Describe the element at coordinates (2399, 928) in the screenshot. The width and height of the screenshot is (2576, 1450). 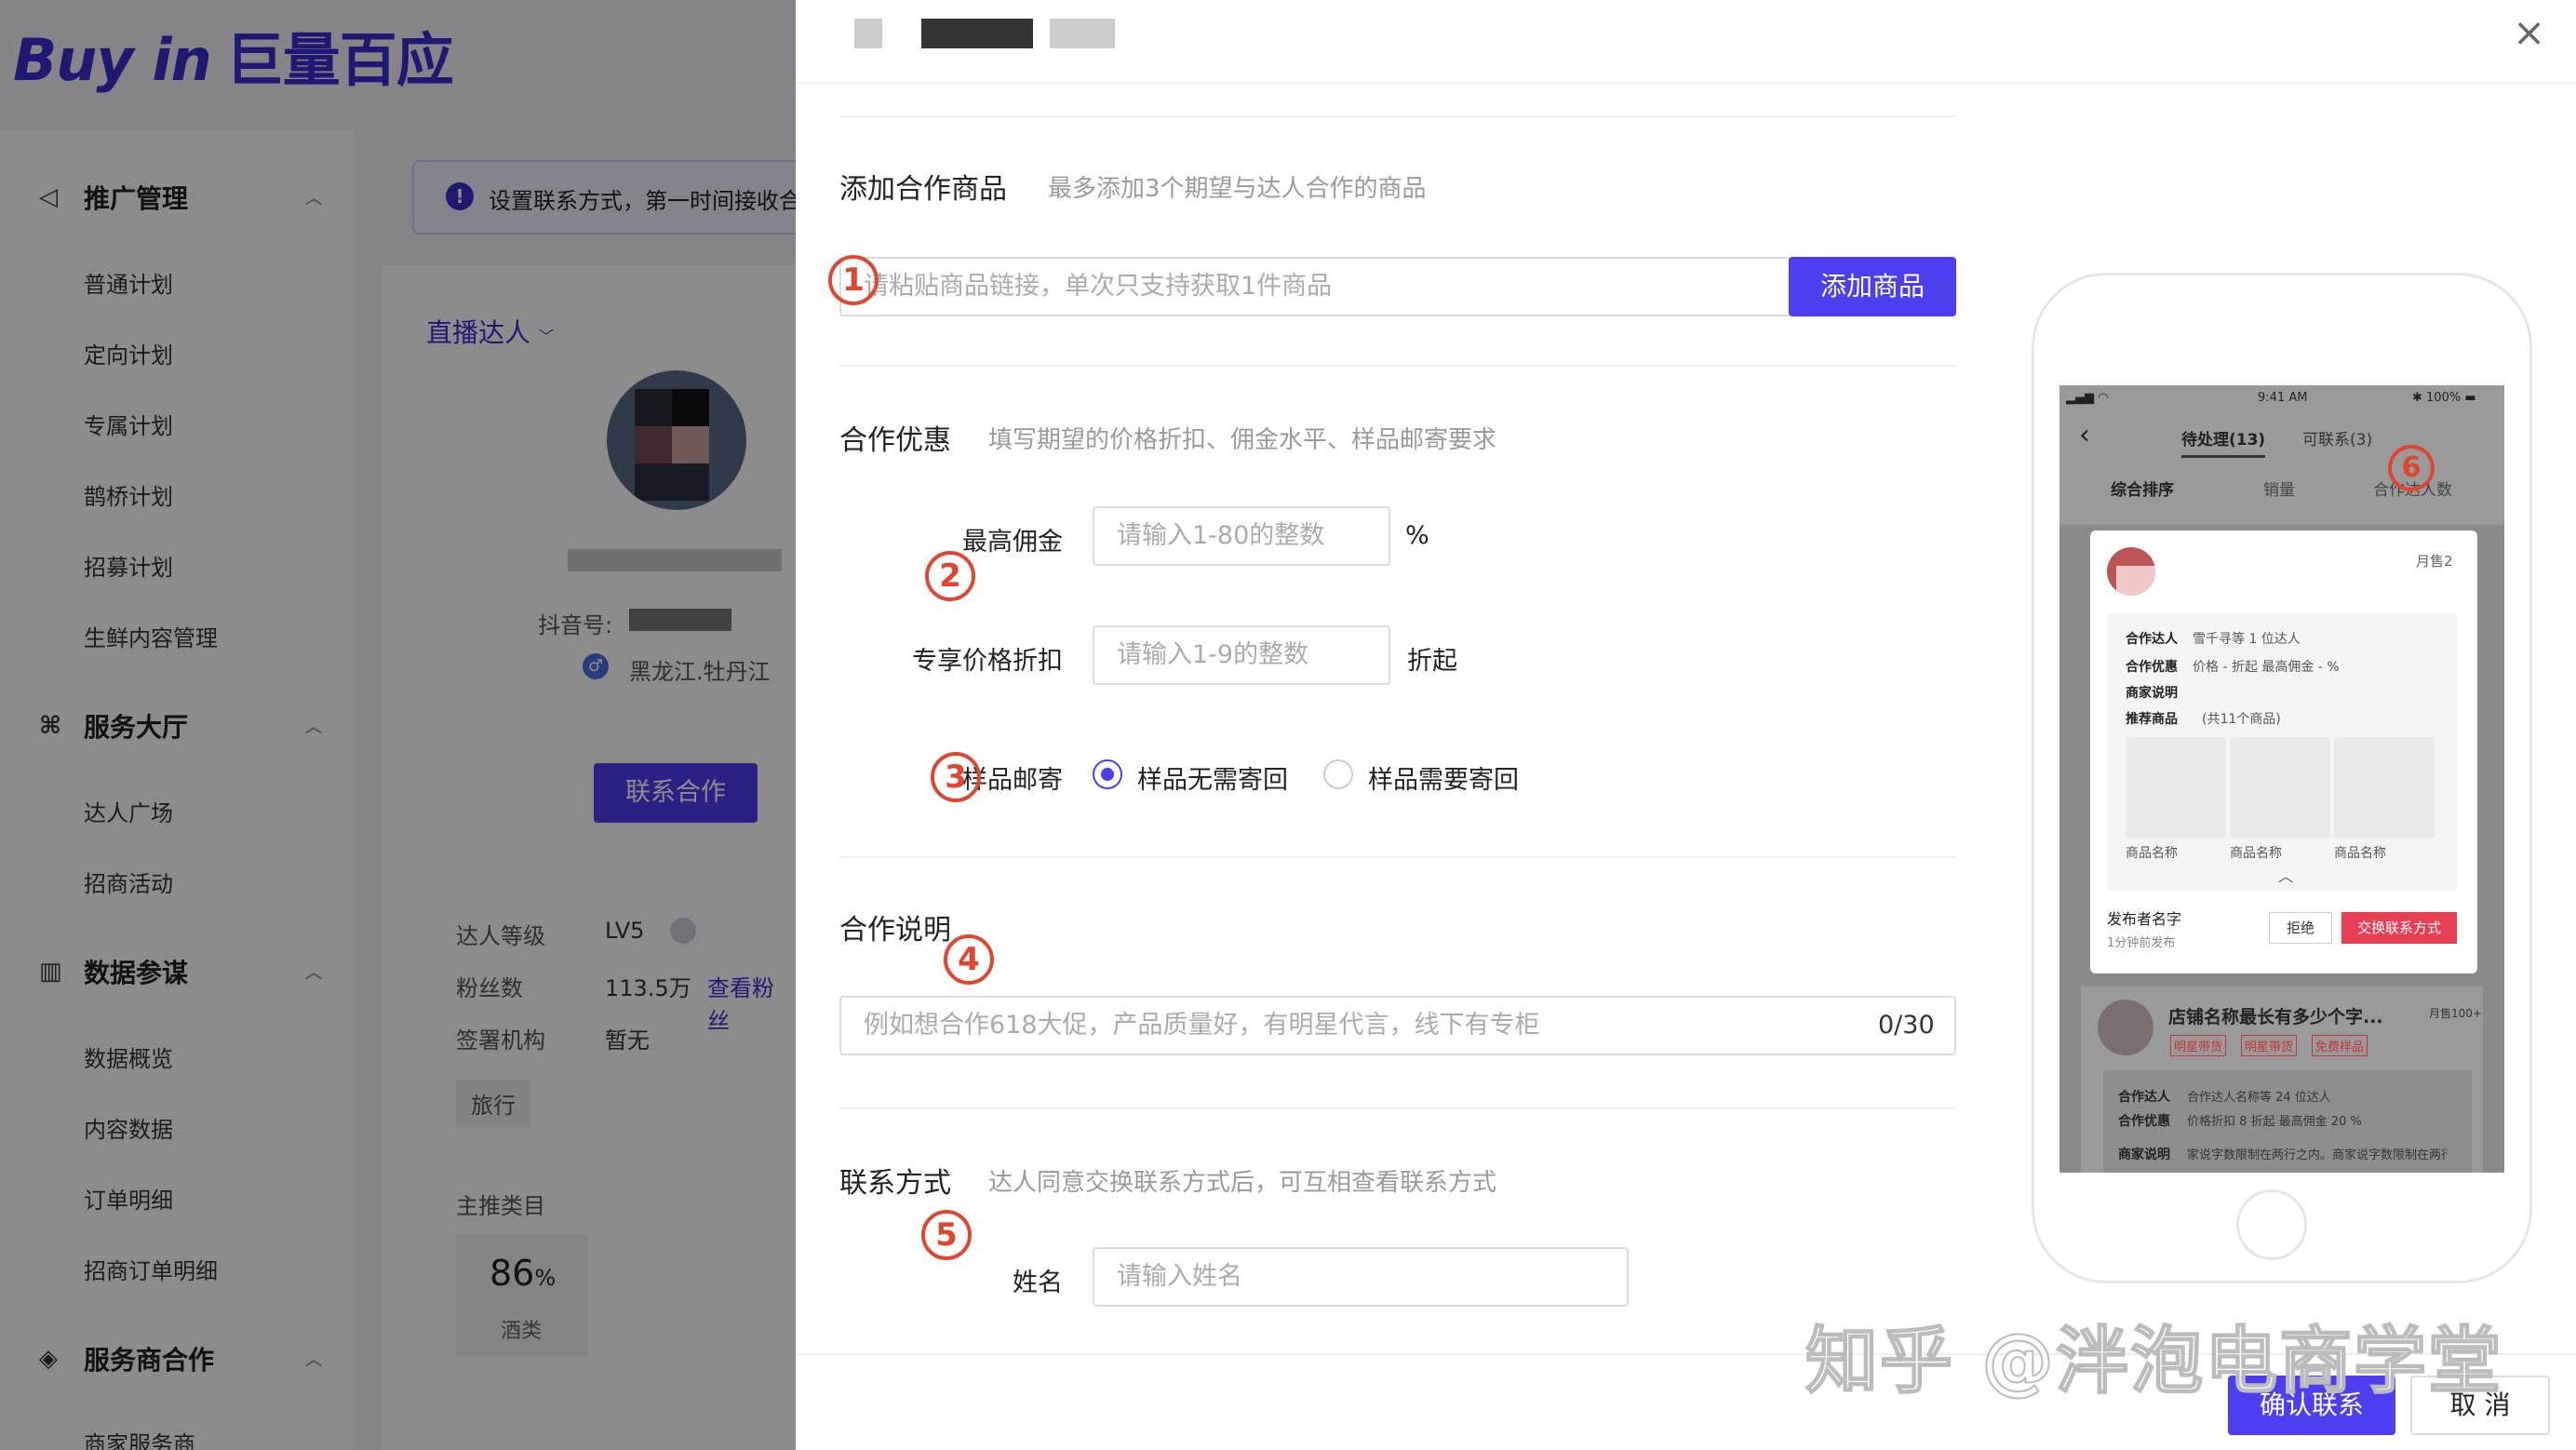
I see `exchange-contact-button: 交换联系方式` at that location.